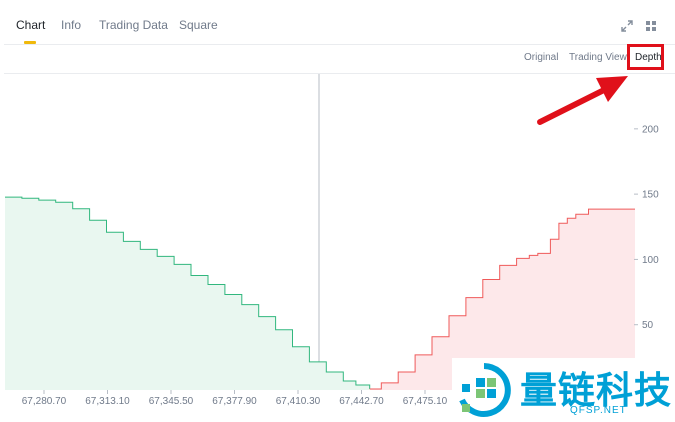  Describe the element at coordinates (234, 401) in the screenshot. I see `x-tick-label: 67,377.90` at that location.